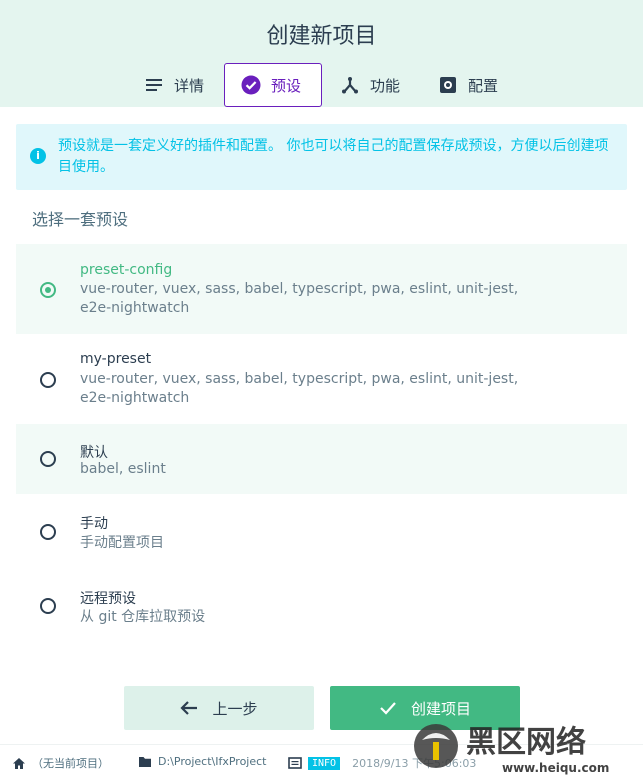  I want to click on tab-features-label: 功能, so click(385, 85).